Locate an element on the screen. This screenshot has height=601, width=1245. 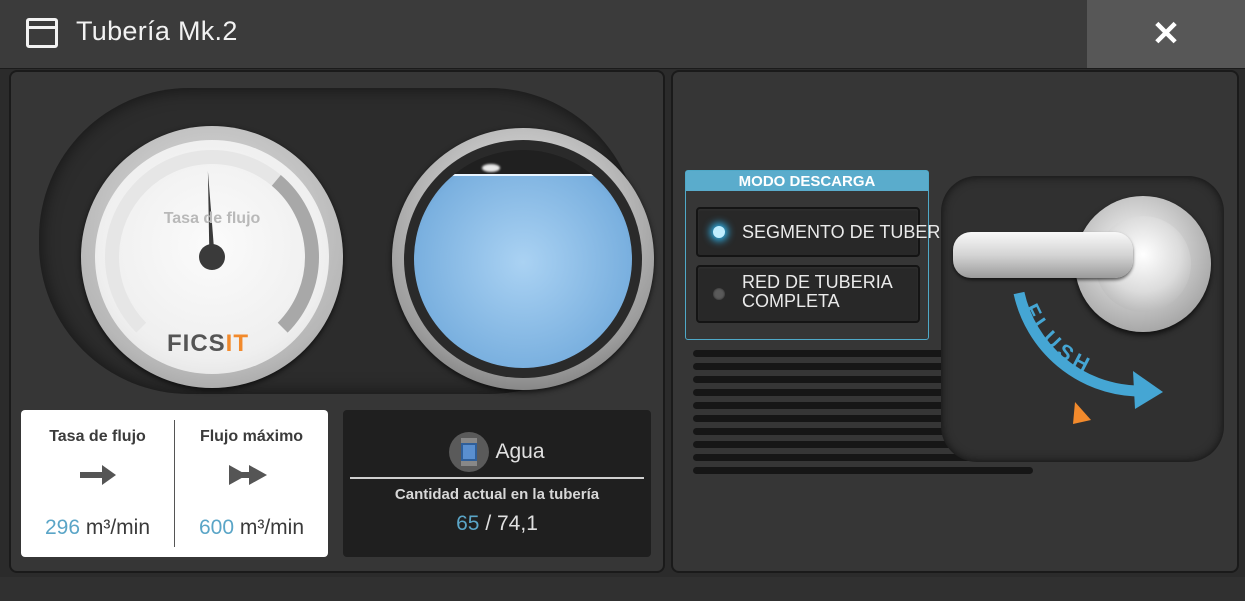
led-inactive-icon is located at coordinates (719, 294).